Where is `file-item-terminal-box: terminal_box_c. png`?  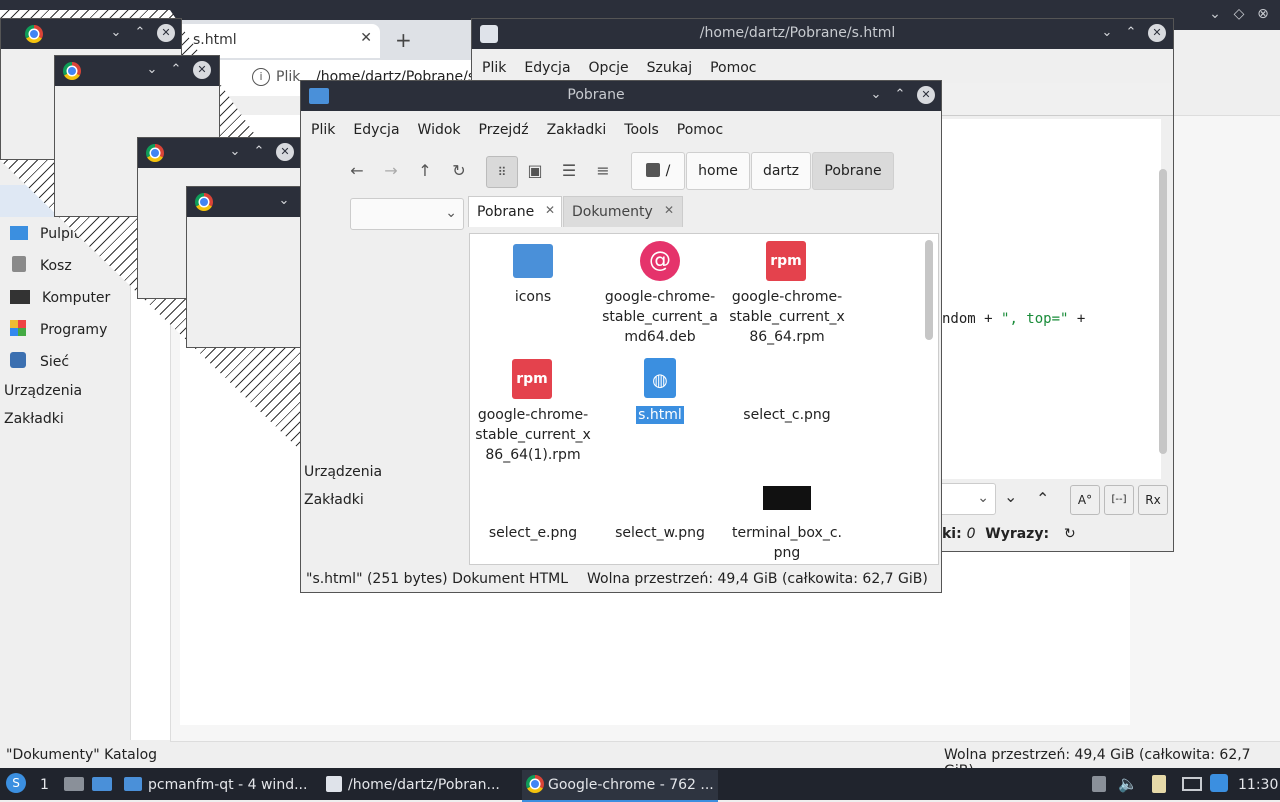
file-item-terminal-box: terminal_box_c. png is located at coordinates (787, 543).